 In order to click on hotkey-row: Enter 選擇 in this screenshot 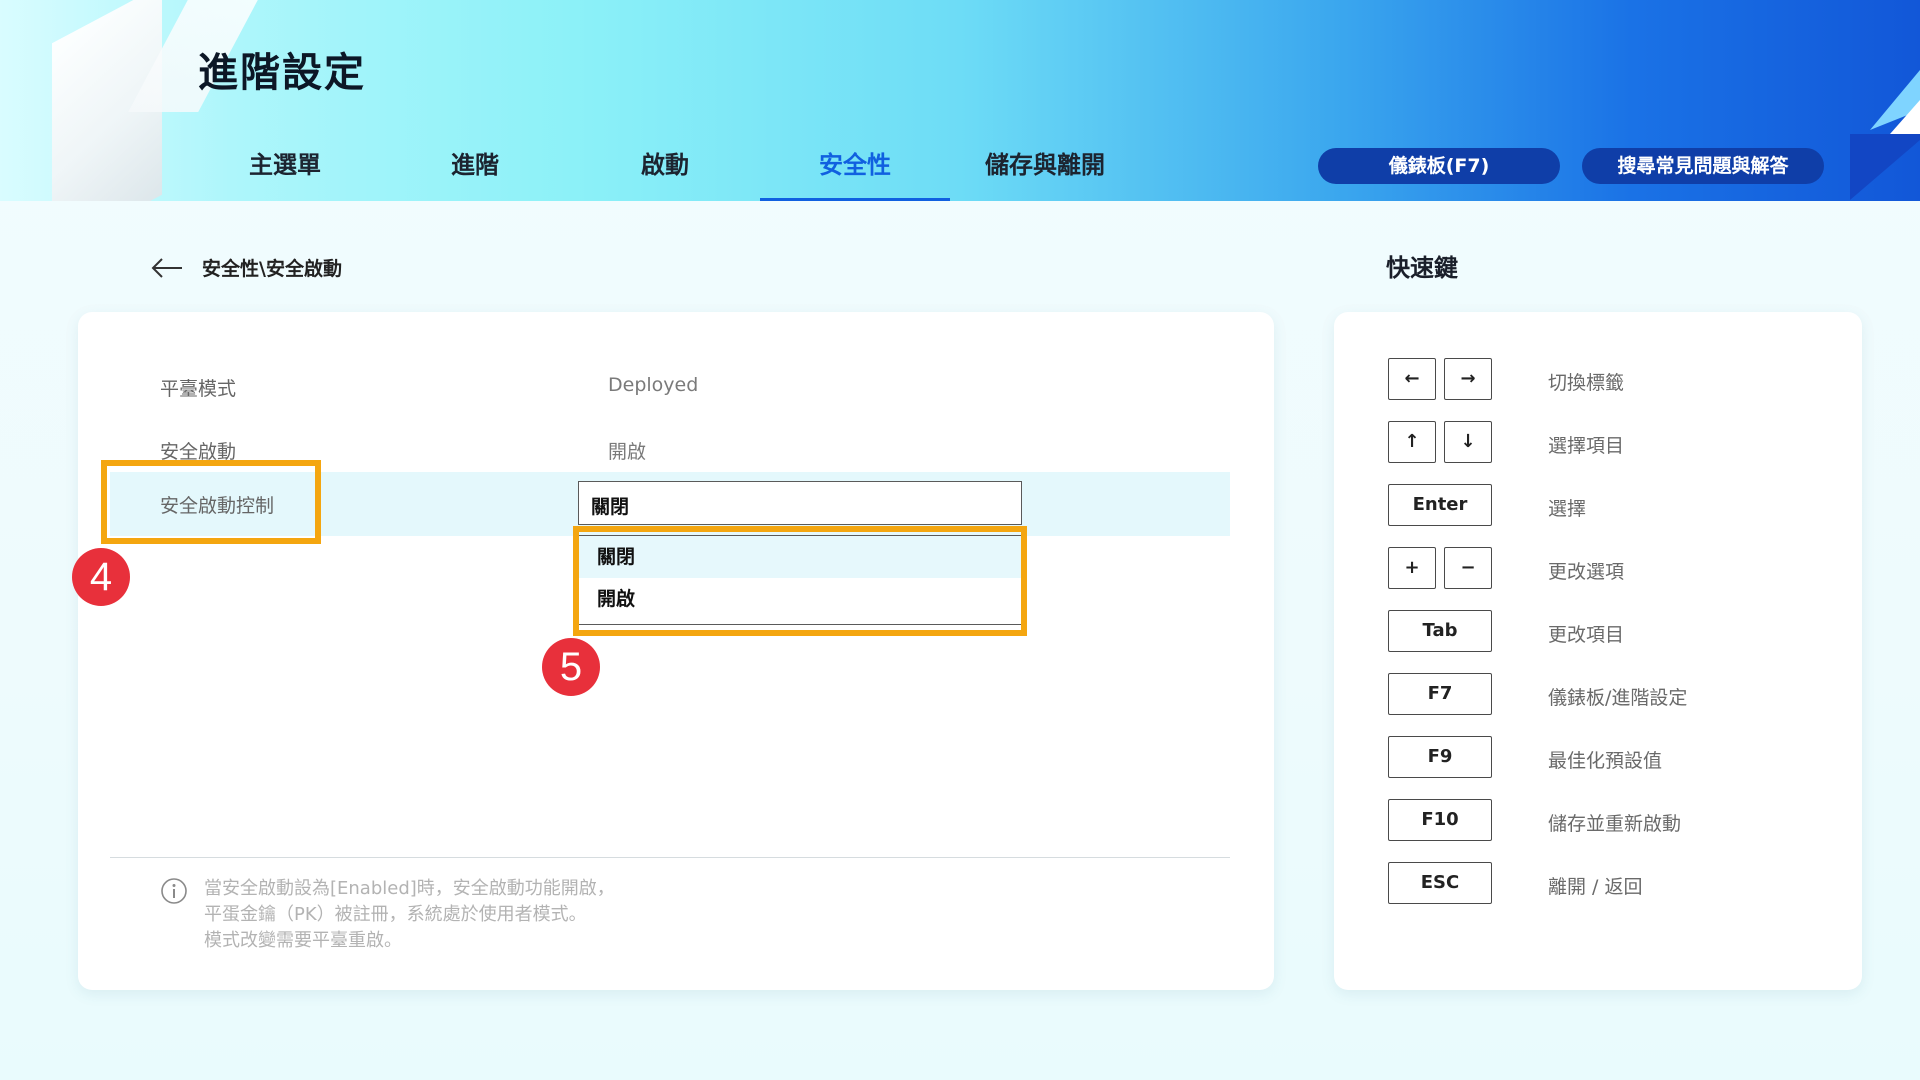, I will do `click(1618, 505)`.